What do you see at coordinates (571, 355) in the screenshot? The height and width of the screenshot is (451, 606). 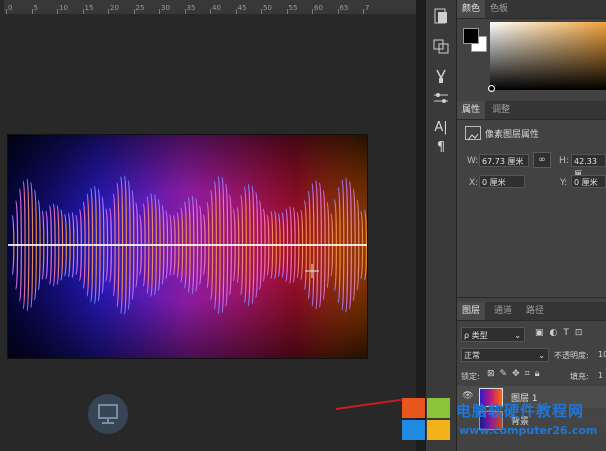 I see `opacity-label: 不透明度:` at bounding box center [571, 355].